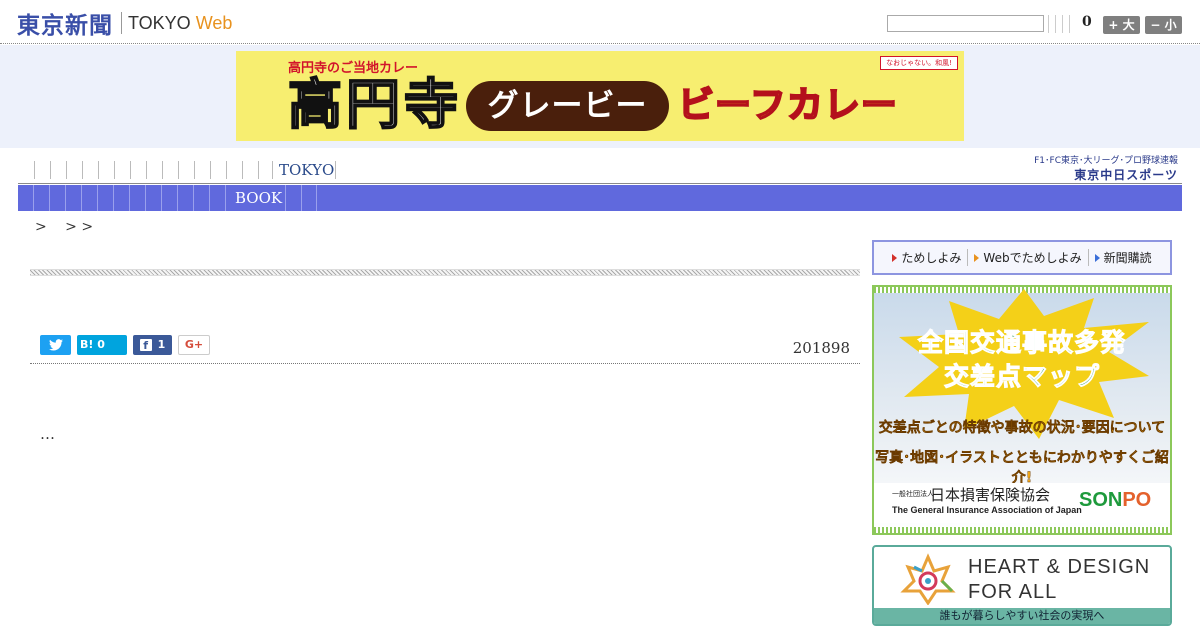 This screenshot has width=1200, height=630. I want to click on subscribe-link: 新聞購読, so click(1122, 257).